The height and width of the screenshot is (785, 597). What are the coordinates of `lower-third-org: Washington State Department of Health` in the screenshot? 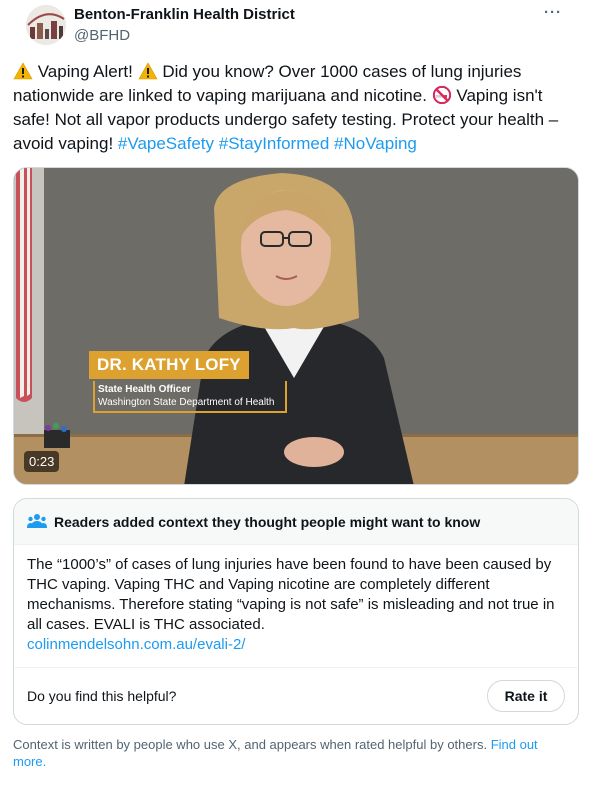 It's located at (186, 402).